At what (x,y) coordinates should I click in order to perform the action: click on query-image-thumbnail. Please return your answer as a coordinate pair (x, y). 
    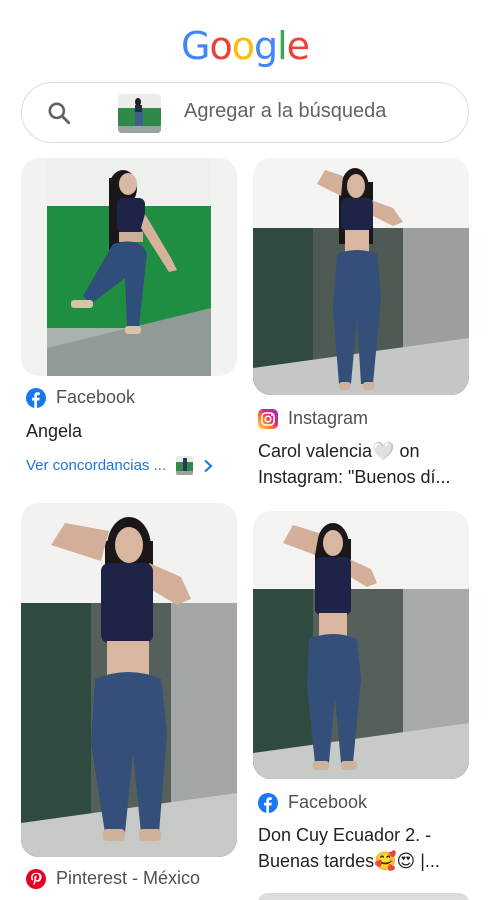
    Looking at the image, I should click on (139, 113).